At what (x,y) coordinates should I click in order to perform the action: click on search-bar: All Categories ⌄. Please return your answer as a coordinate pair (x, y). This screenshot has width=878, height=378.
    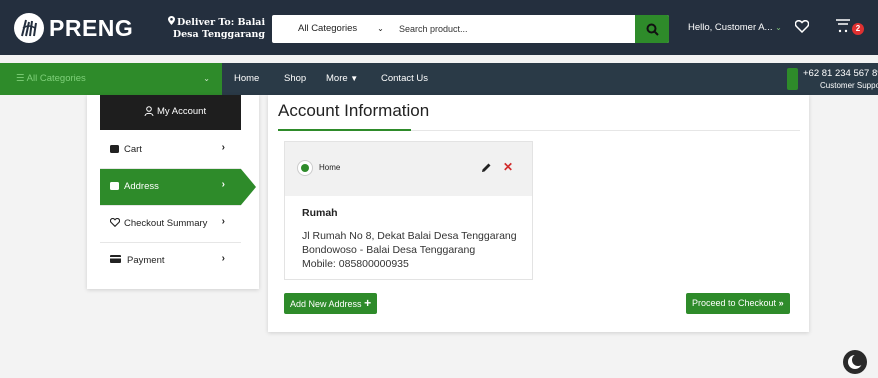
    Looking at the image, I should click on (470, 29).